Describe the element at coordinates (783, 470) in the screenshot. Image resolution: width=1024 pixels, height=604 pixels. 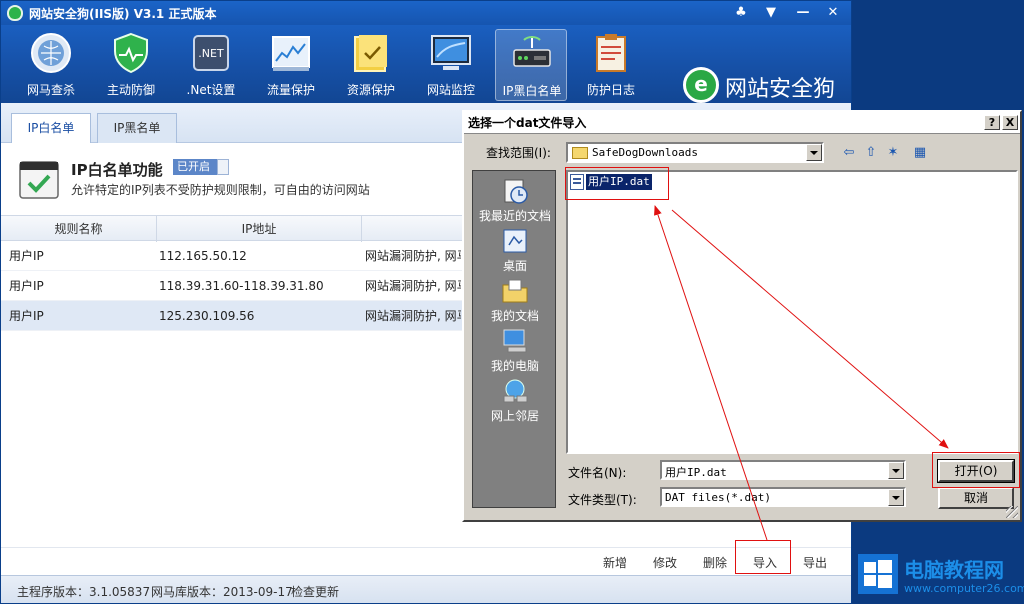
I see `filename-input: 用户IP.dat` at that location.